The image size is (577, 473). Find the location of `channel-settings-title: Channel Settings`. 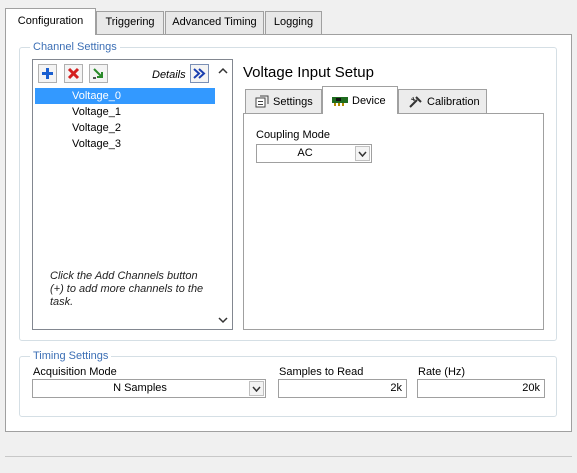

channel-settings-title: Channel Settings is located at coordinates (75, 47).